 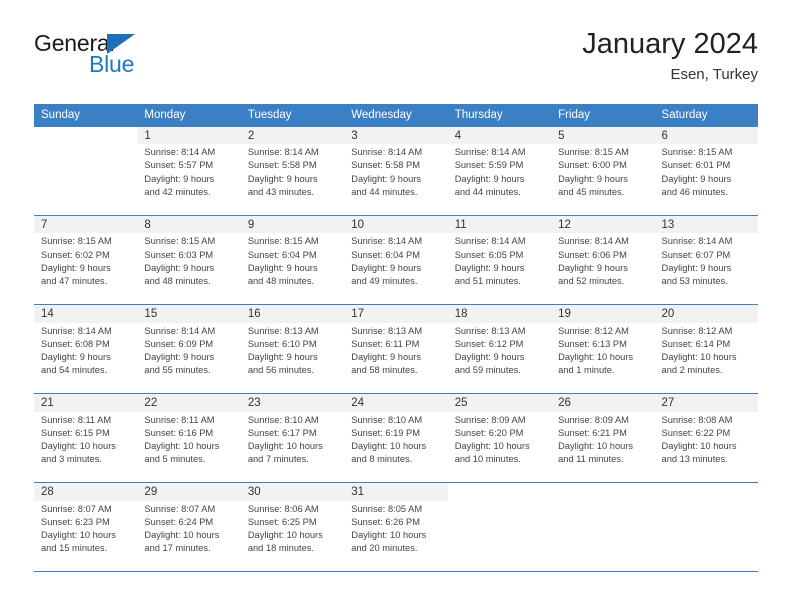 What do you see at coordinates (86, 313) in the screenshot?
I see `day-number: 14` at bounding box center [86, 313].